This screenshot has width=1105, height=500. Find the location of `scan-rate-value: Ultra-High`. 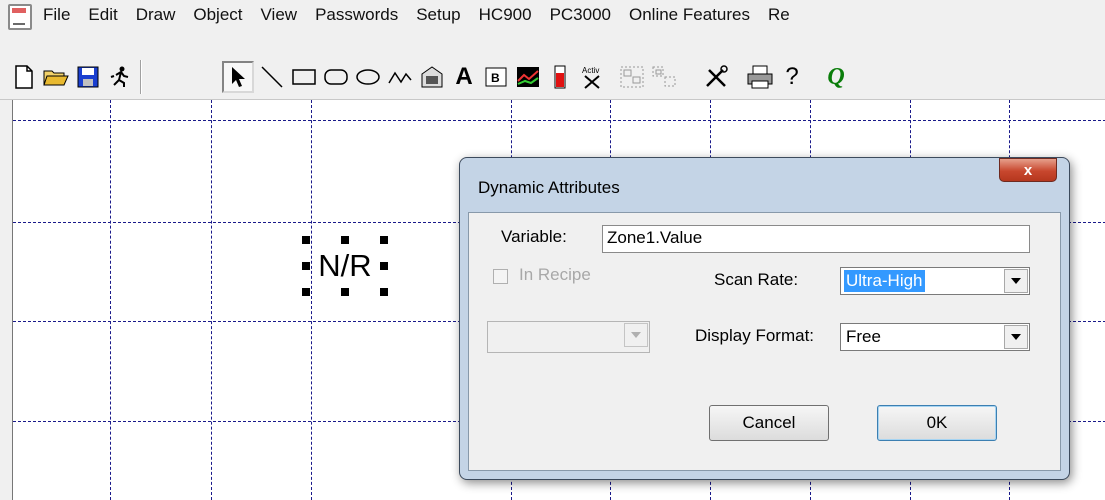

scan-rate-value: Ultra-High is located at coordinates (884, 281).